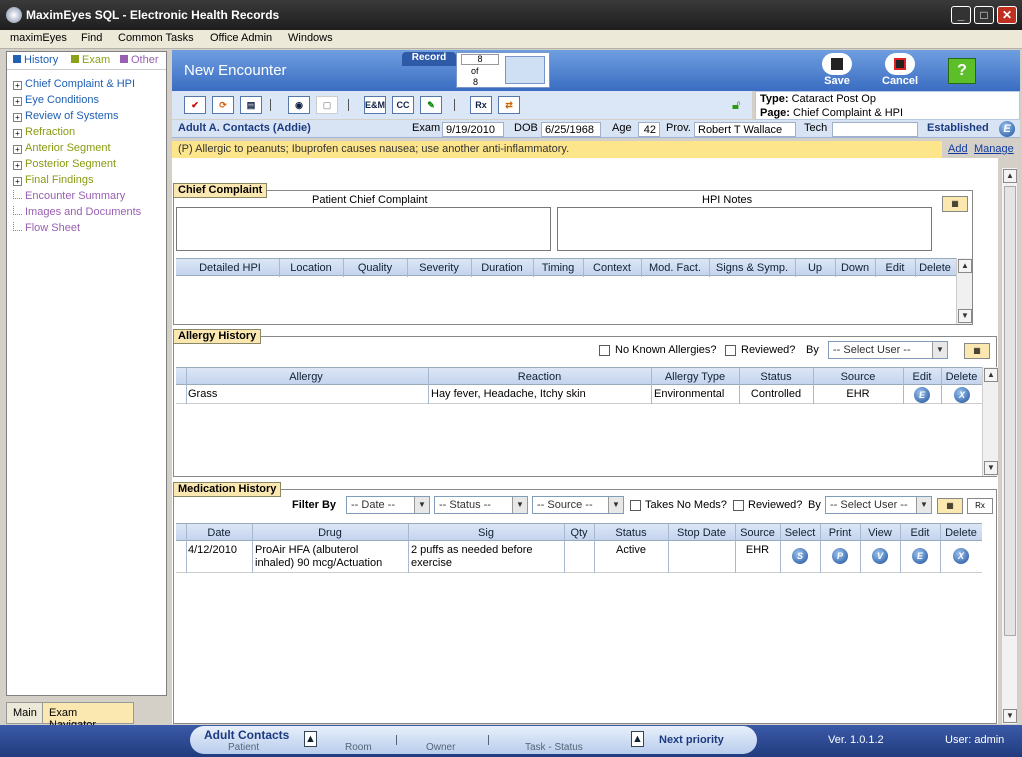 This screenshot has height=757, width=1022. What do you see at coordinates (1007, 129) in the screenshot?
I see `edit-patient-icon: E` at bounding box center [1007, 129].